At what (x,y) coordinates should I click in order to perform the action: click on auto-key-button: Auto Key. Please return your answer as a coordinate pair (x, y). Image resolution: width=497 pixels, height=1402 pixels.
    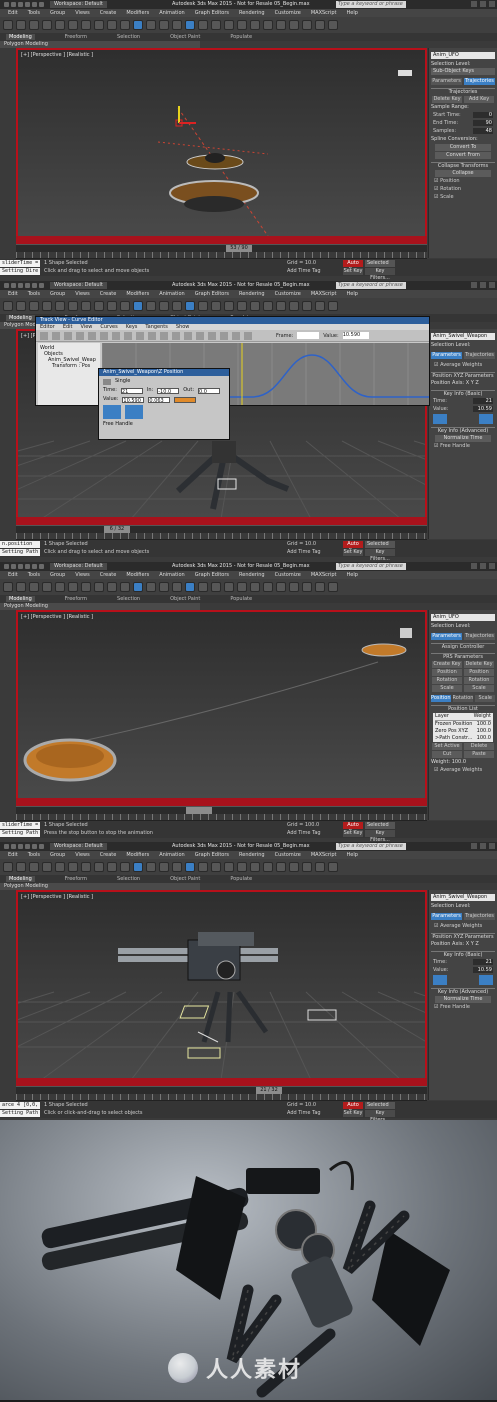
    Looking at the image, I should click on (353, 828).